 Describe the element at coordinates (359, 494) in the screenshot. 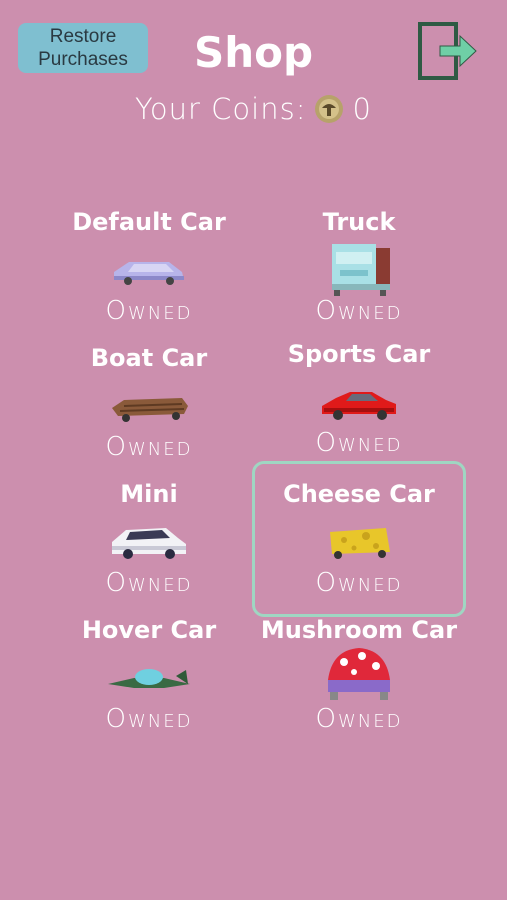

I see `item-name: Cheese Car` at that location.